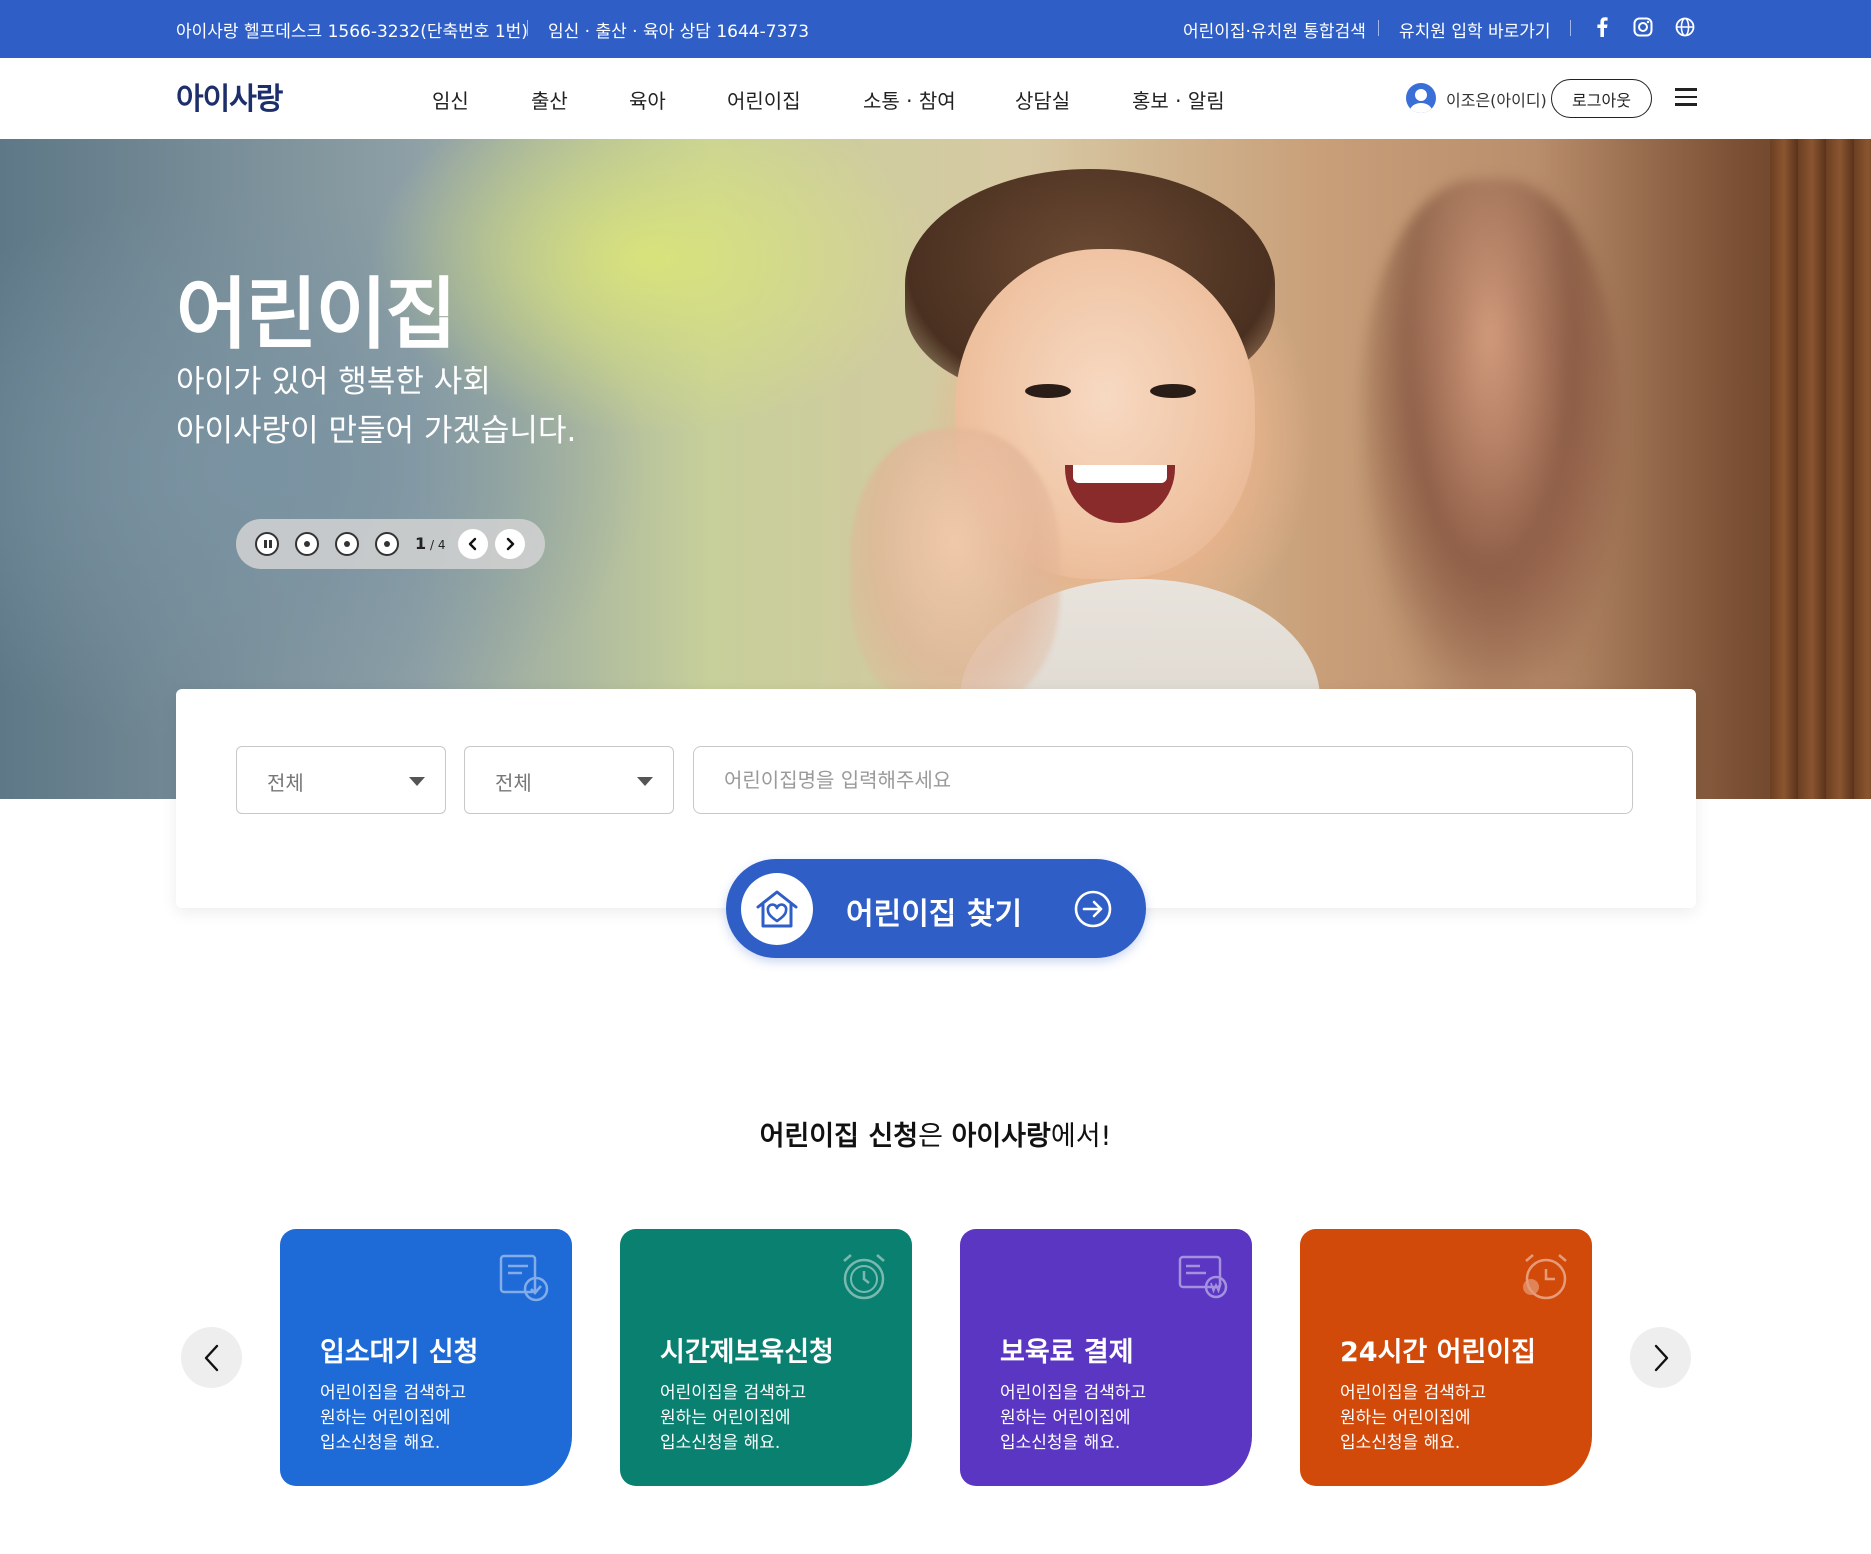  I want to click on hero-subtitle-line: 아이사랑이 만들어 가겠습니다., so click(376, 431).